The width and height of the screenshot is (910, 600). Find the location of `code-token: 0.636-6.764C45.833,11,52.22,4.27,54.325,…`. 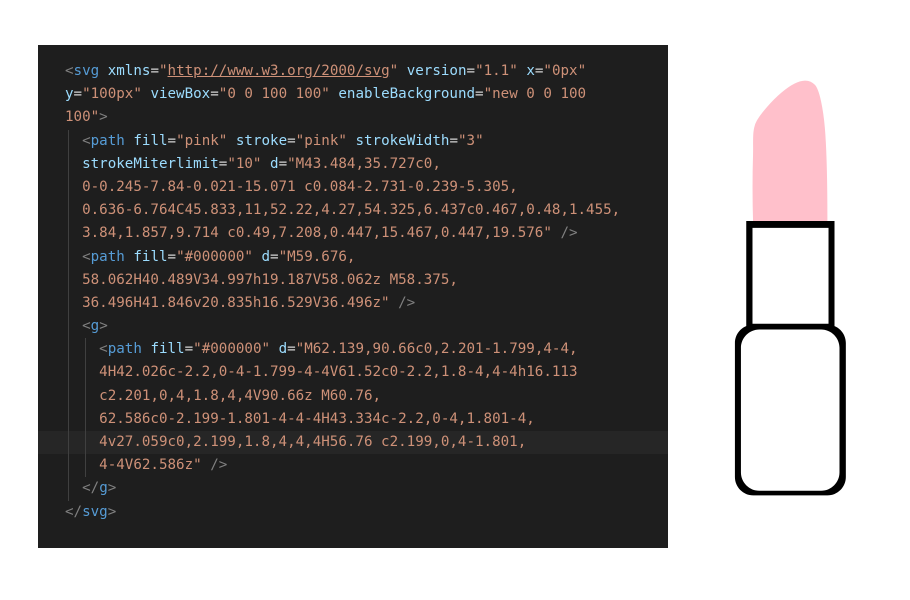

code-token: 0.636-6.764C45.833,11,52.22,4.27,54.325,… is located at coordinates (351, 210).